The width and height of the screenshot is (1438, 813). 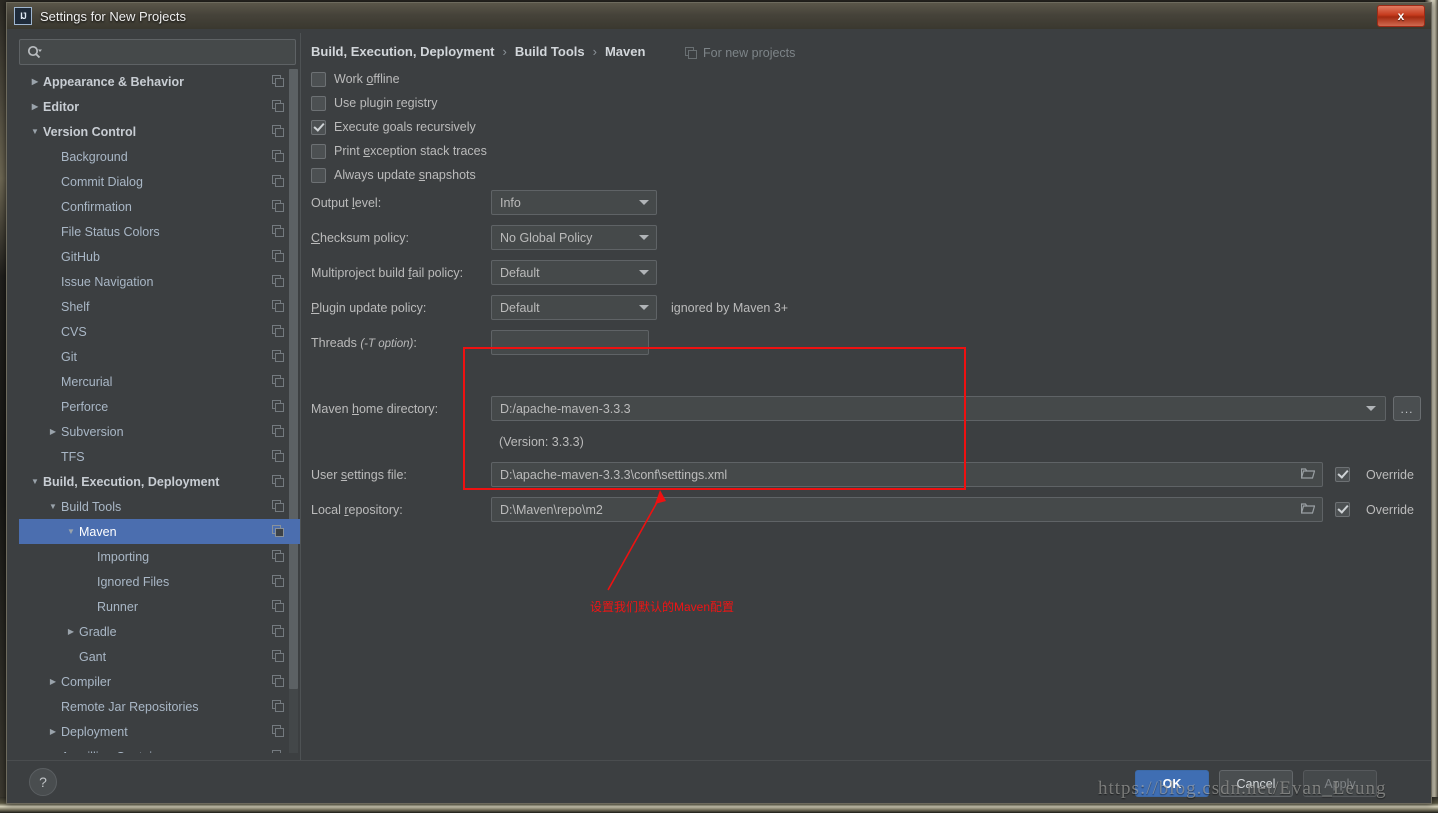 What do you see at coordinates (159, 156) in the screenshot?
I see `sidebar-item-background: ▶Background` at bounding box center [159, 156].